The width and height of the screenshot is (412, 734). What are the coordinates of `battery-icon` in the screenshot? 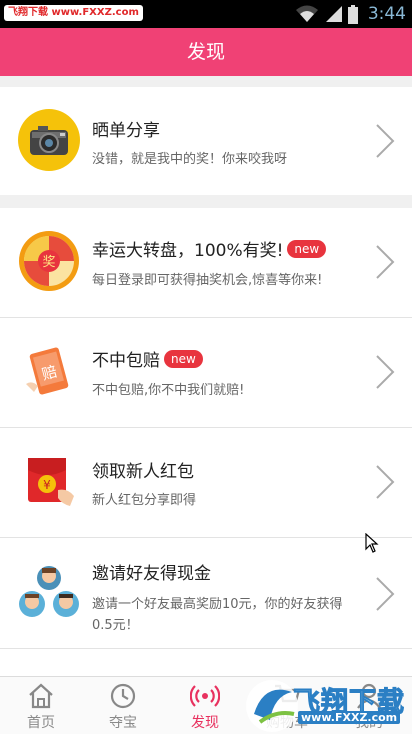 It's located at (352, 14).